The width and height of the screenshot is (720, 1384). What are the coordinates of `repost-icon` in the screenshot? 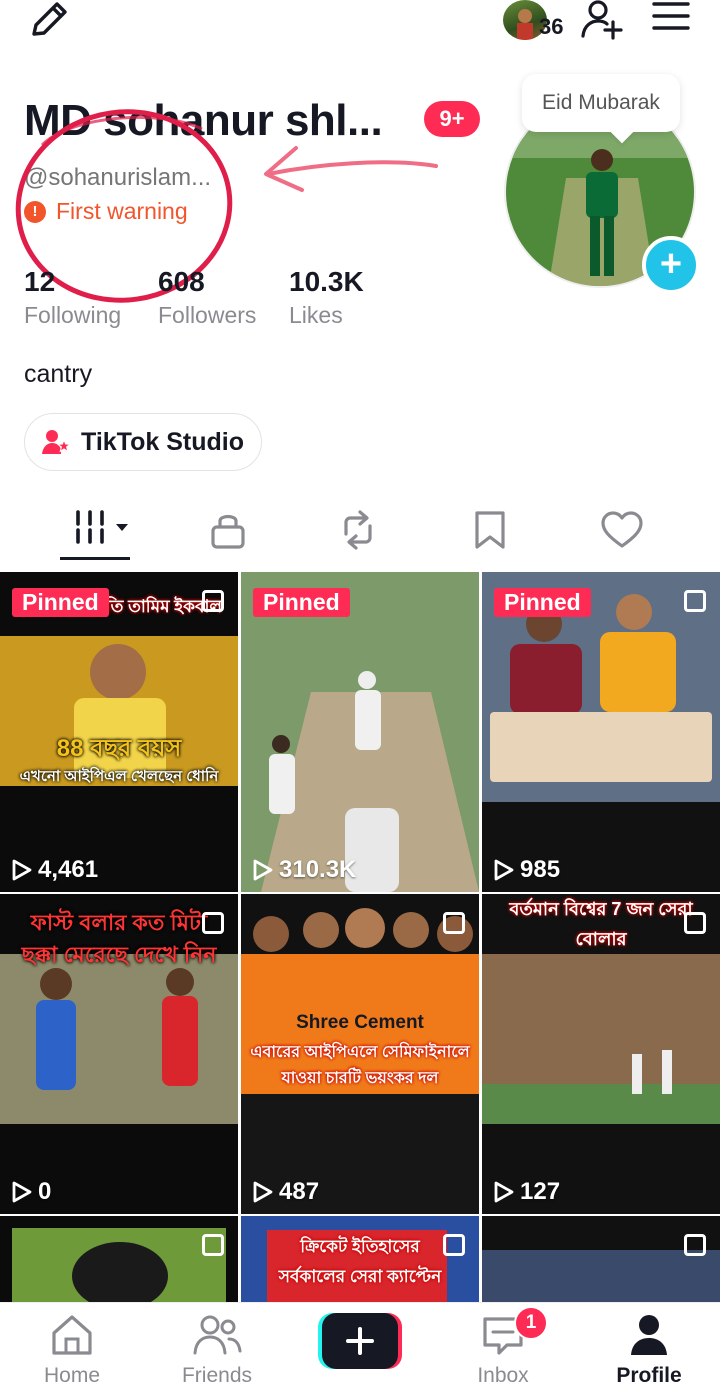 It's located at (358, 530).